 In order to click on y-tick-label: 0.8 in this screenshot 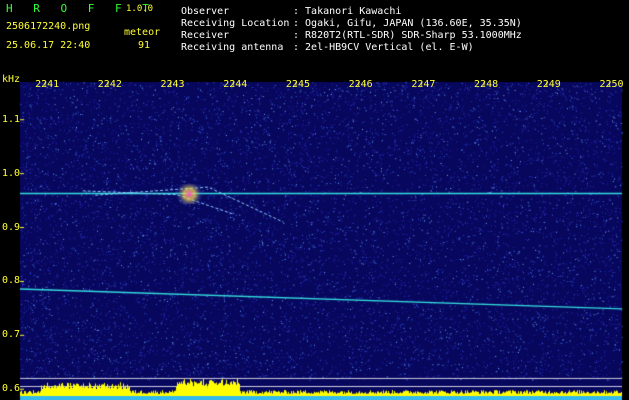, I will do `click(11, 281)`.